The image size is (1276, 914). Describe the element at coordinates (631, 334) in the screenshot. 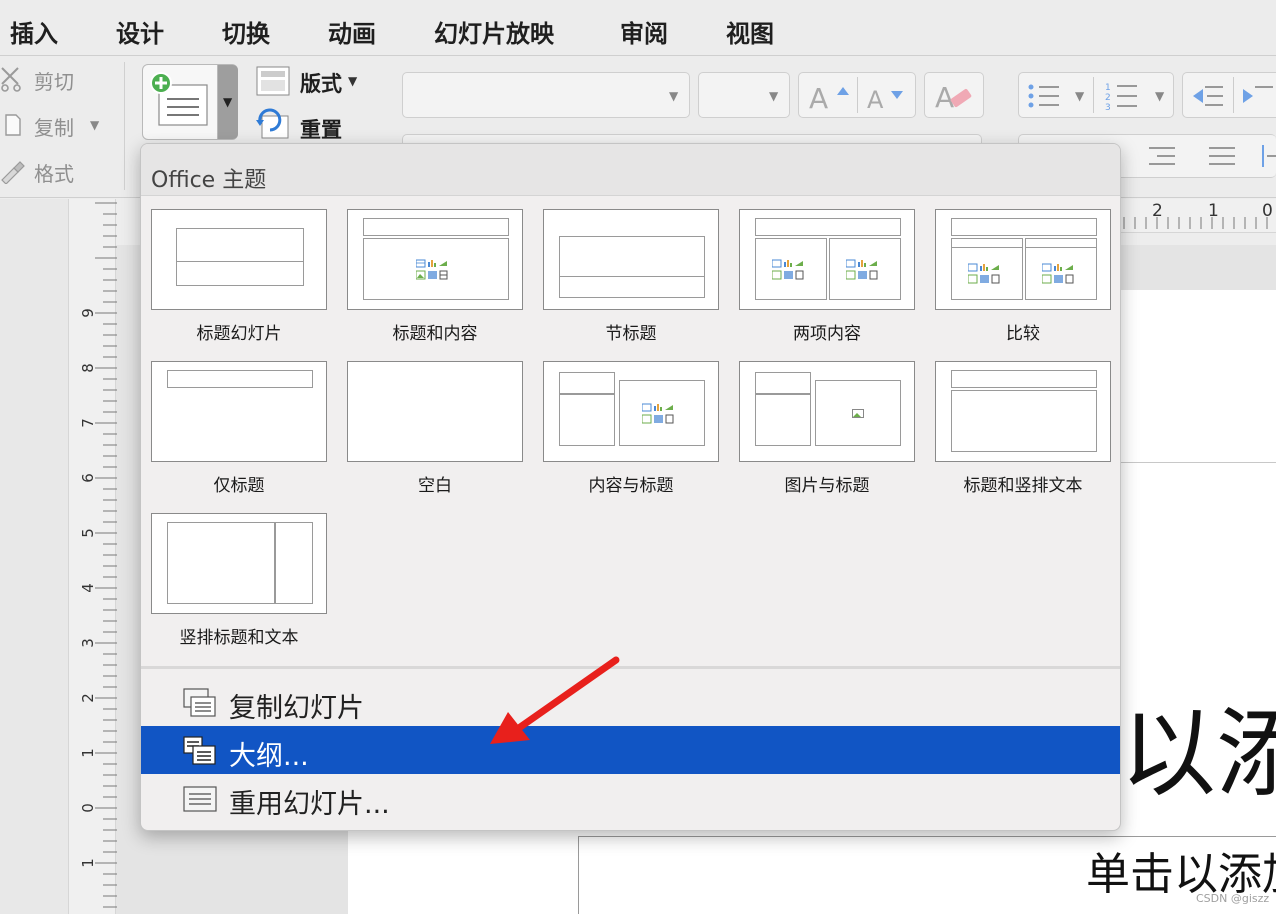

I see `layout-name: 节标题` at that location.